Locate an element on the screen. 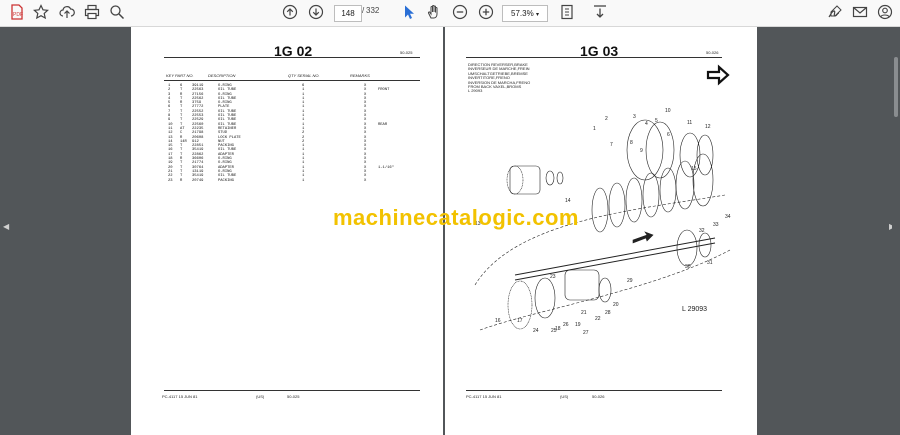 The height and width of the screenshot is (435, 900). page-total: 332 is located at coordinates (373, 10).